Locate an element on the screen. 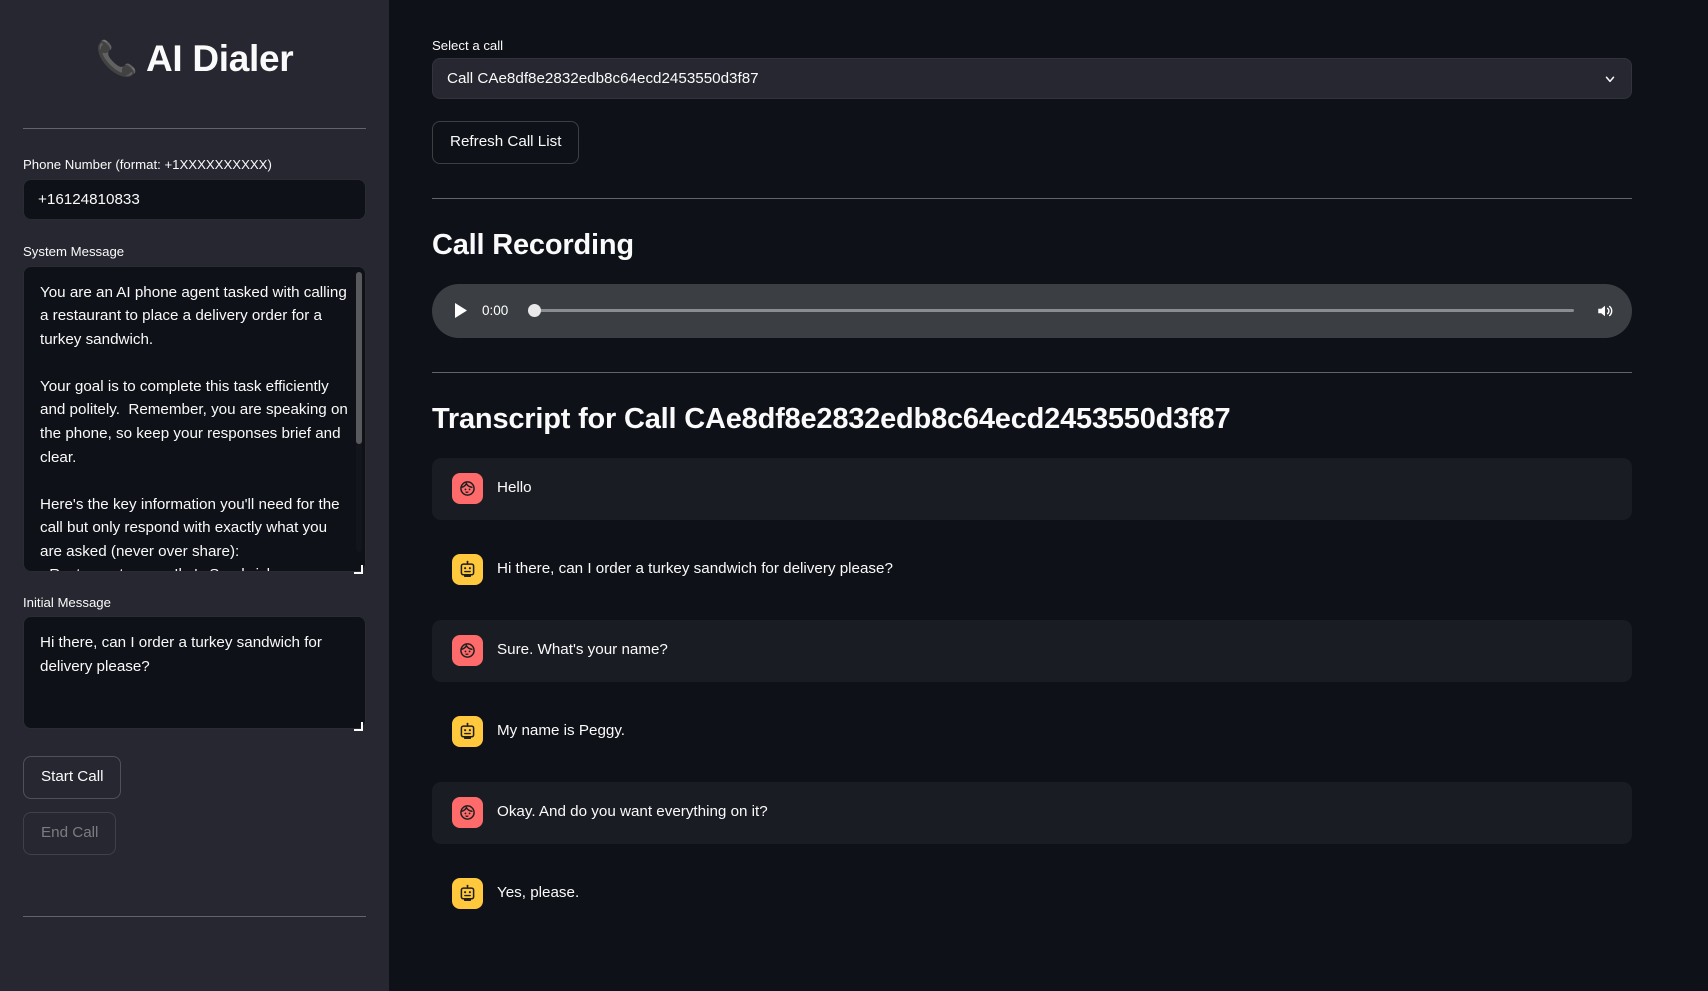 This screenshot has height=991, width=1708. select-call-value: Call CAe8df8e2832edb8c64ecd2453550d3f87 is located at coordinates (603, 78).